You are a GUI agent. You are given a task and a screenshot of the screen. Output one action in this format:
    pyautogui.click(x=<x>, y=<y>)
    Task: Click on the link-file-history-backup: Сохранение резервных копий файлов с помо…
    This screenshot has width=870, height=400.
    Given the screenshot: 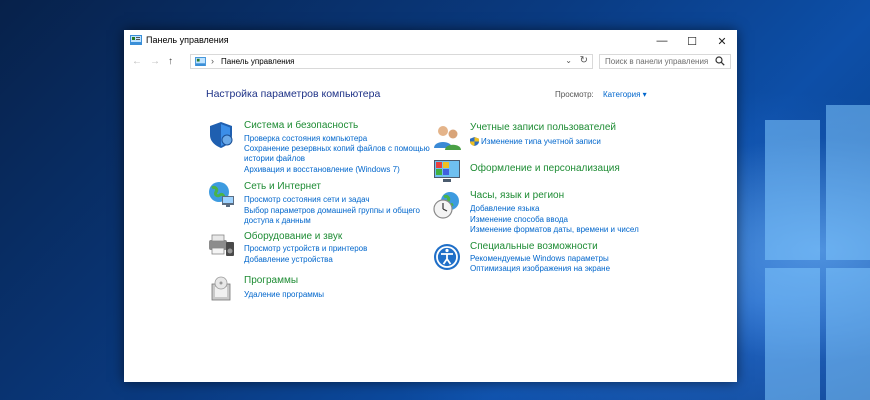 What is the action you would take?
    pyautogui.click(x=337, y=149)
    